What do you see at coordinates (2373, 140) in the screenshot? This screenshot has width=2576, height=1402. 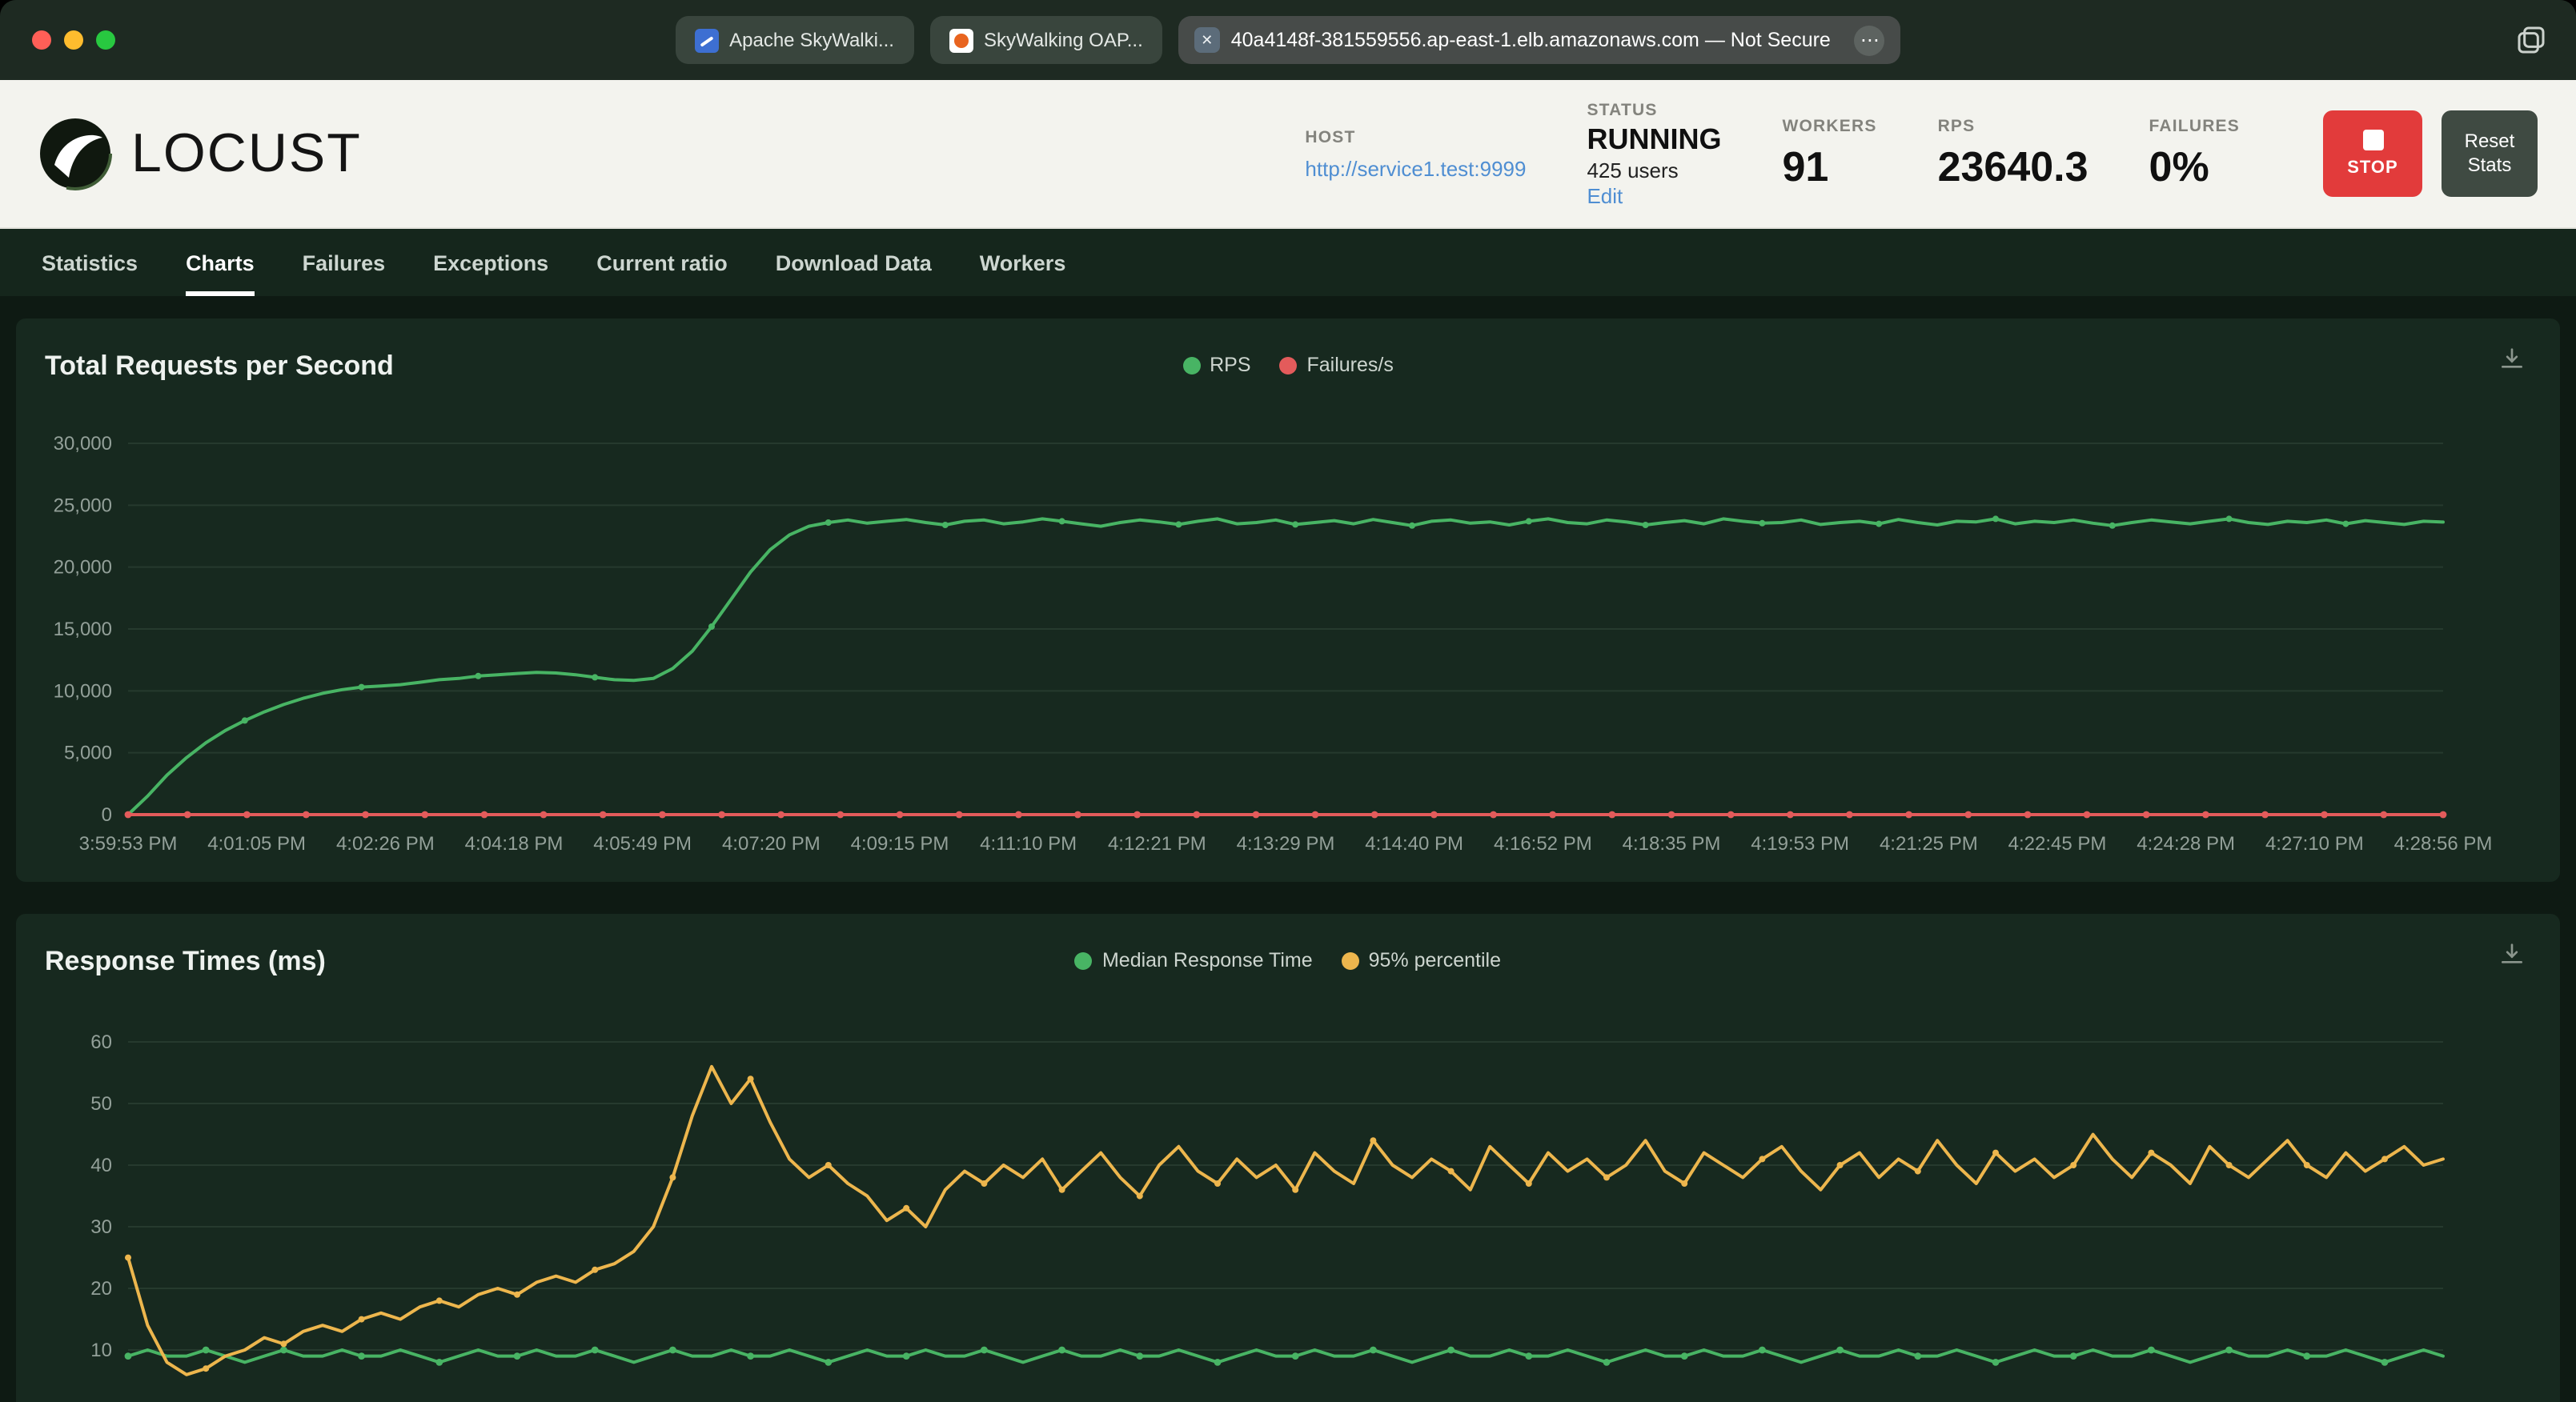 I see `stop-icon` at bounding box center [2373, 140].